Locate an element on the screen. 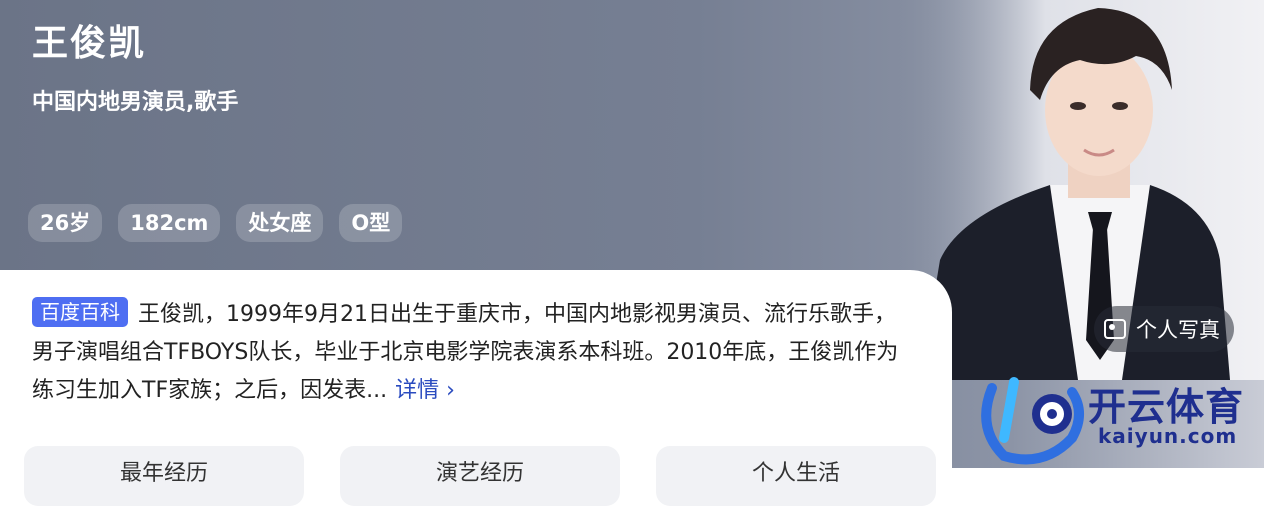 This screenshot has height=506, width=1264. details-link: 详情 › is located at coordinates (425, 390).